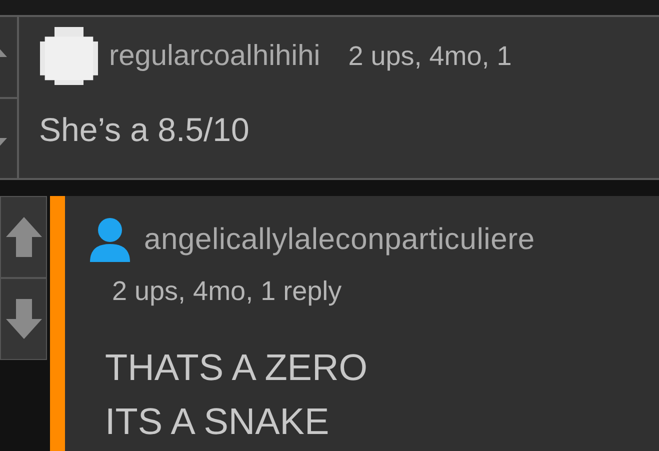  Describe the element at coordinates (69, 56) in the screenshot. I see `avatar-icon` at that location.